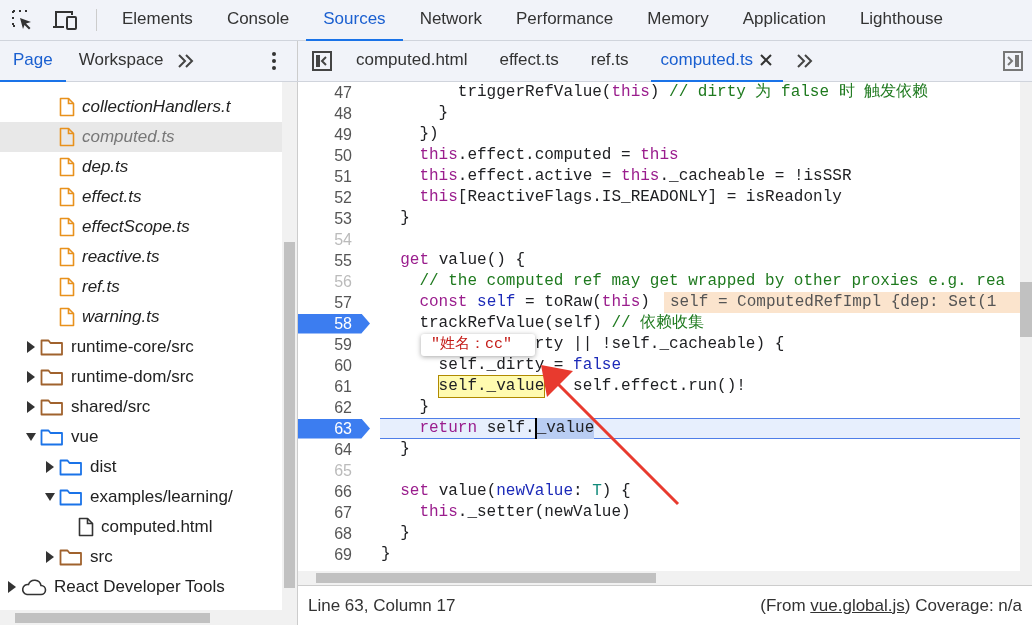 The width and height of the screenshot is (1032, 625). I want to click on code-token: .effect.computed =, so click(544, 155).